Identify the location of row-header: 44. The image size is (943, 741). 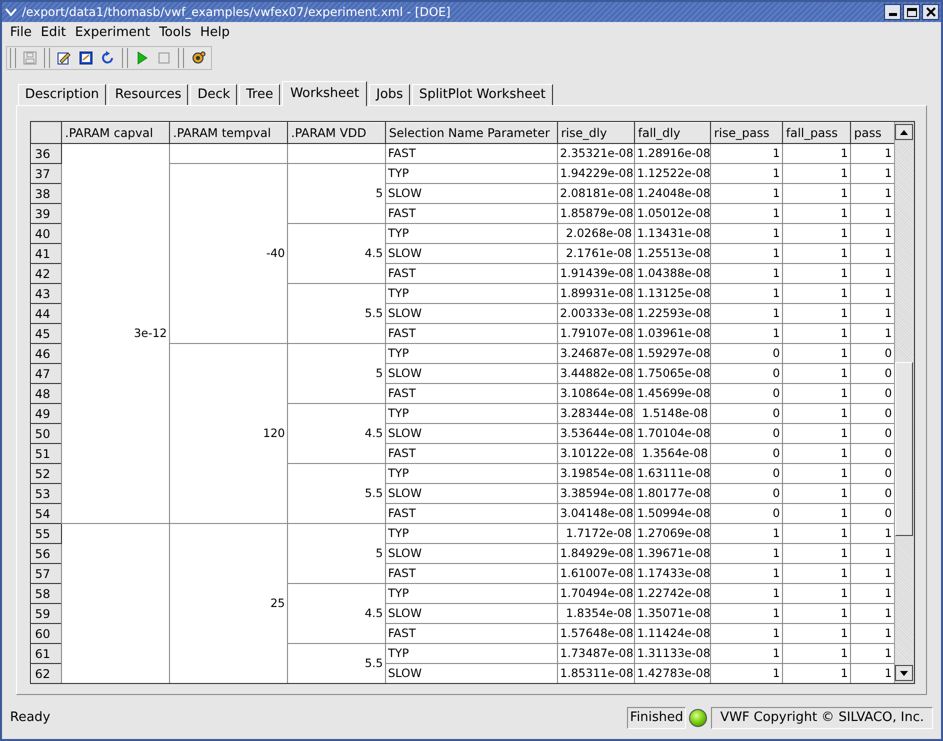
(47, 314).